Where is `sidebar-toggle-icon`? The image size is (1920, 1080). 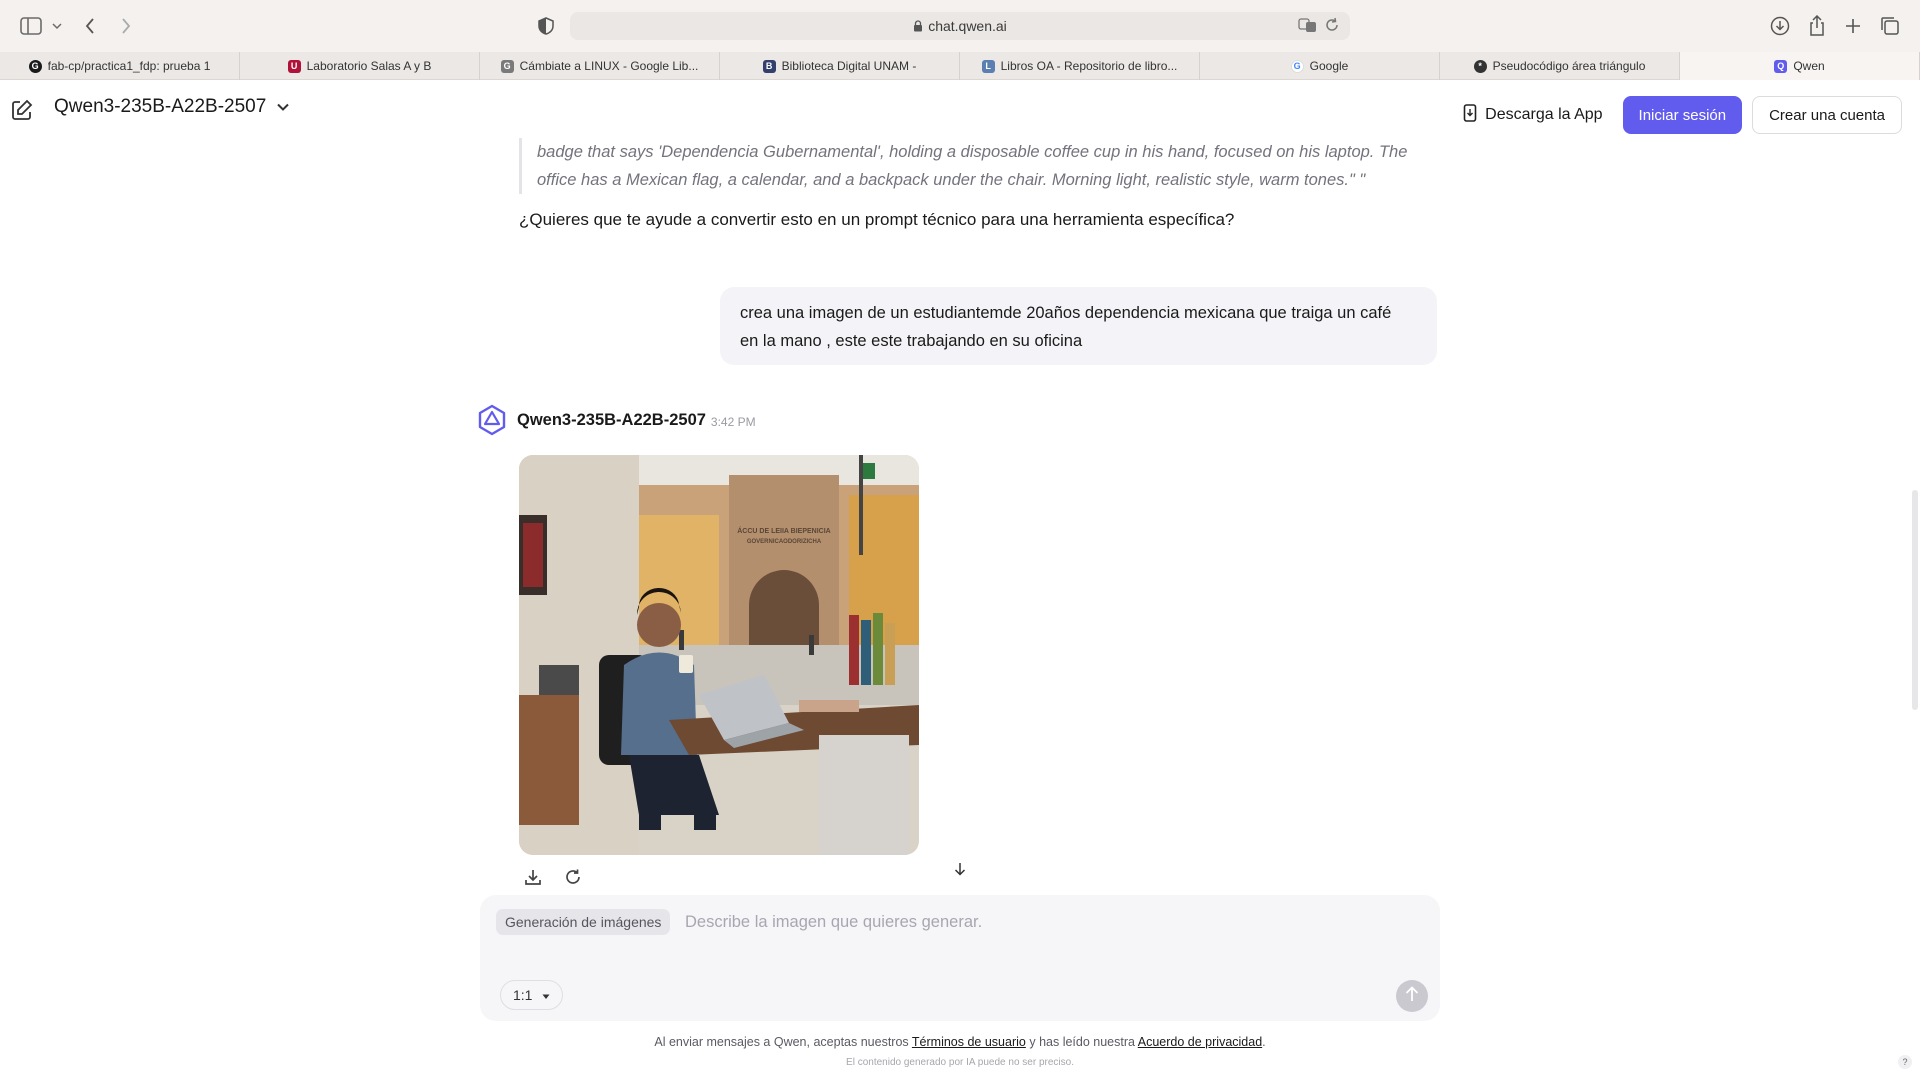 sidebar-toggle-icon is located at coordinates (31, 26).